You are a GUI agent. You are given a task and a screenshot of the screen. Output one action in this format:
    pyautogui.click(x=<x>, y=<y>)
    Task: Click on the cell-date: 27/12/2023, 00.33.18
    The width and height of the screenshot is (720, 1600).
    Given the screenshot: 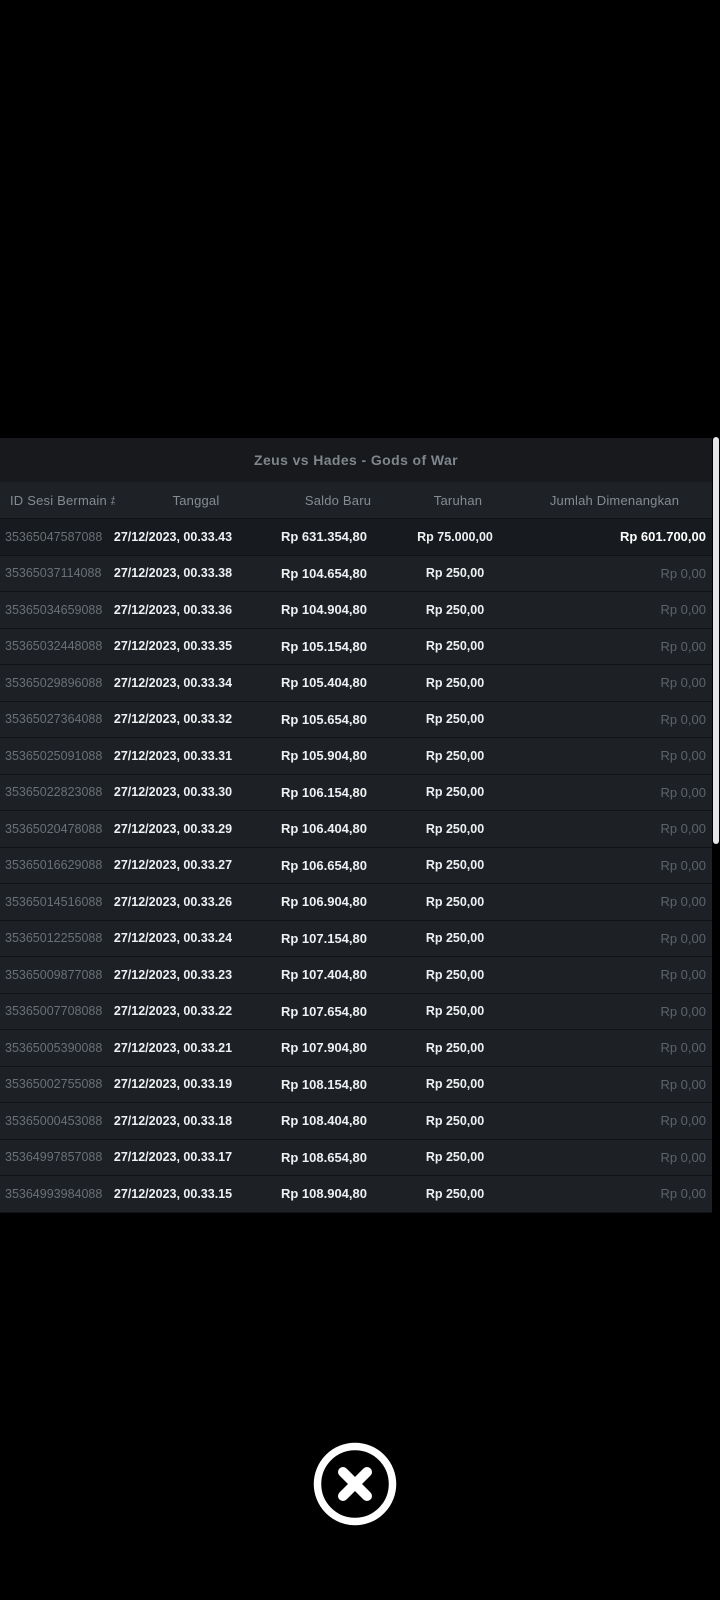 What is the action you would take?
    pyautogui.click(x=173, y=1120)
    